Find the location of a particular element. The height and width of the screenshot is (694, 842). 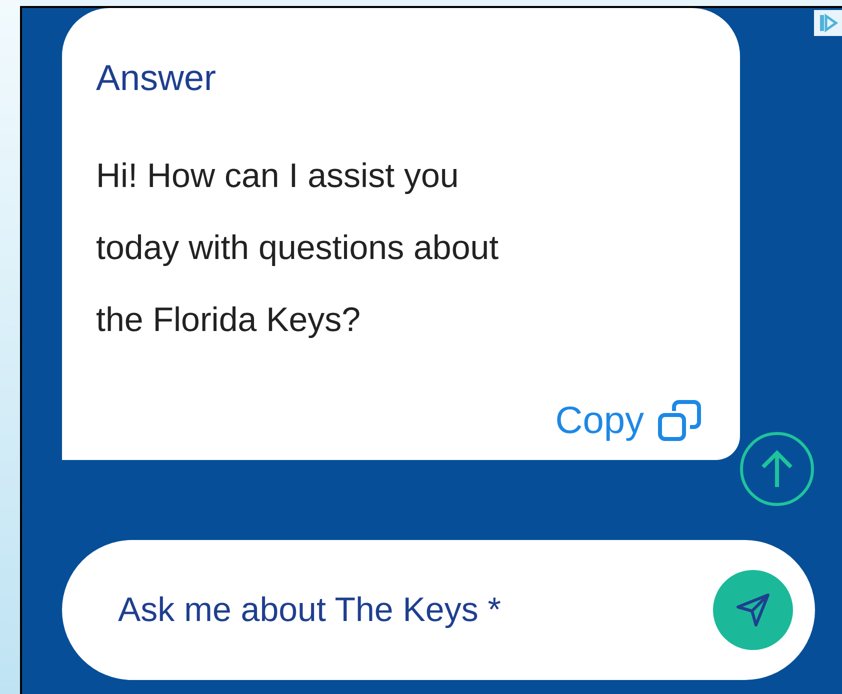

answer-text: Hi! How can I assist you today with questions about the Florida Keys? is located at coordinates (298, 248).